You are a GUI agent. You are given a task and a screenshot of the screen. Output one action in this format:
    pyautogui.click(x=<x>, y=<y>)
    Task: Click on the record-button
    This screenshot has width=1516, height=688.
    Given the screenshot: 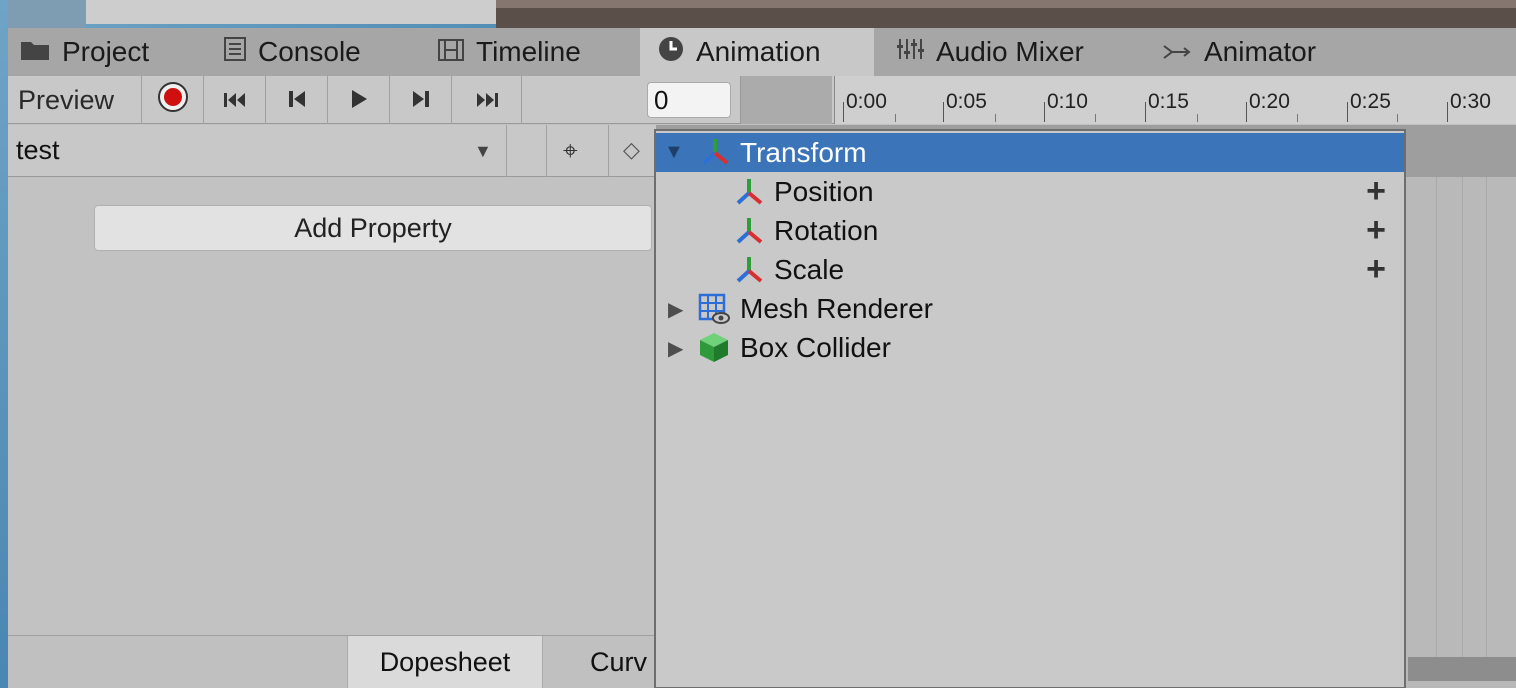 What is the action you would take?
    pyautogui.click(x=173, y=100)
    